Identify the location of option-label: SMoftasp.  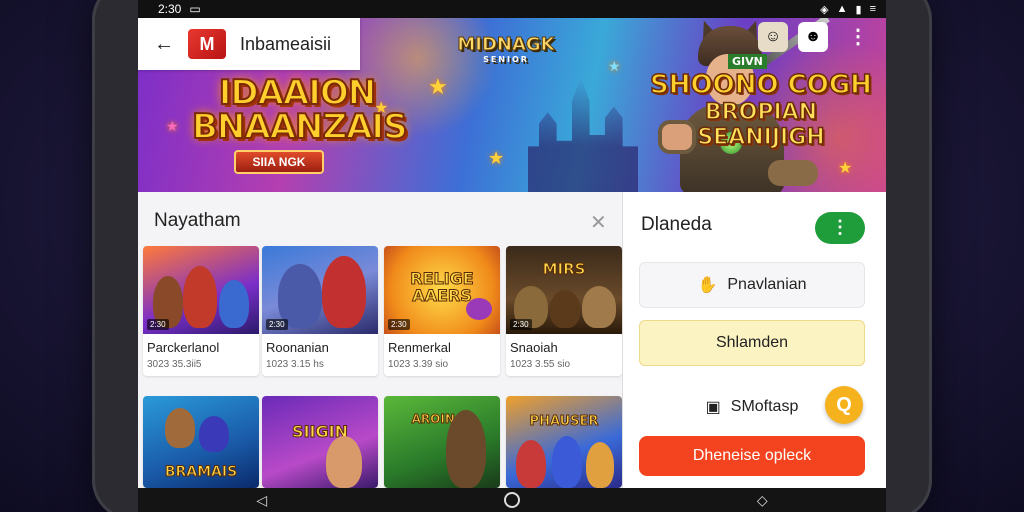
(764, 406).